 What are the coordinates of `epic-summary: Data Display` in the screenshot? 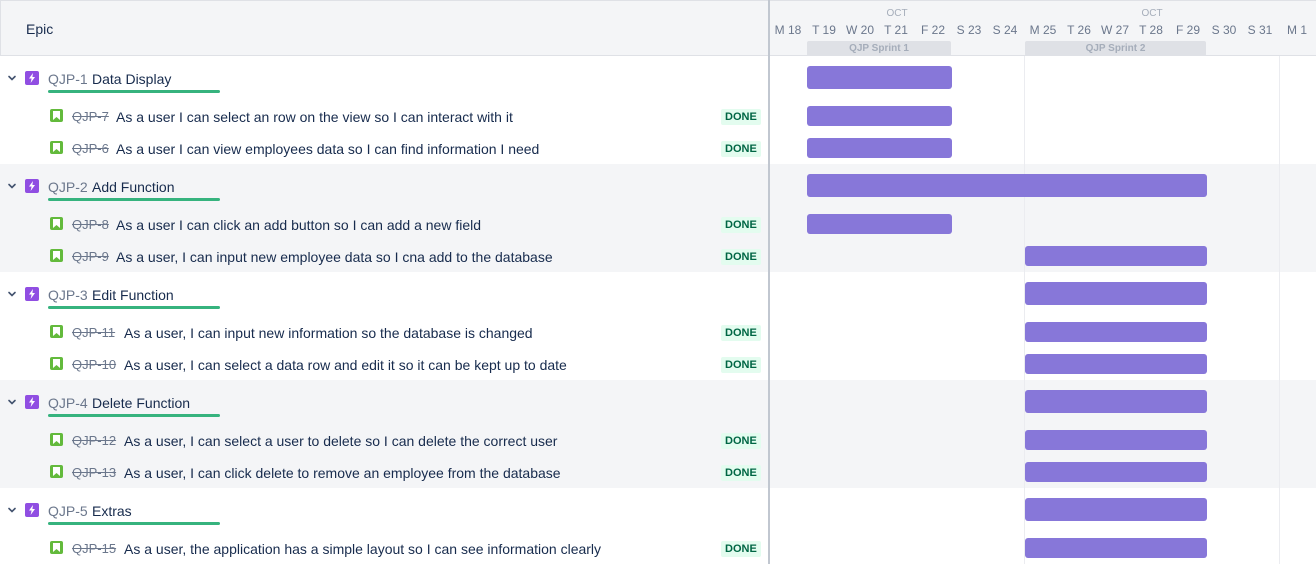 It's located at (131, 79).